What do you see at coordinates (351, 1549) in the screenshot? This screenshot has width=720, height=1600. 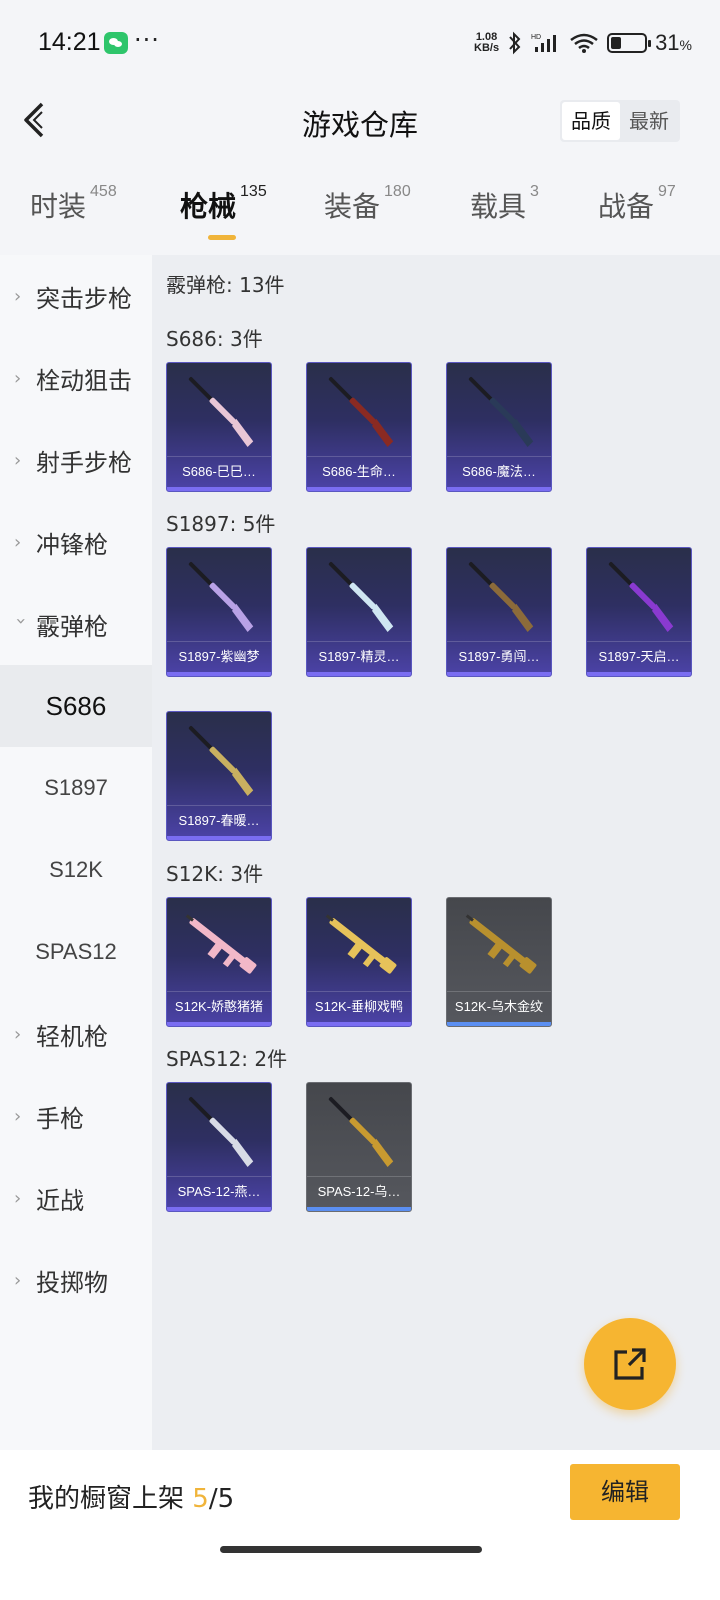 I see `home-indicator` at bounding box center [351, 1549].